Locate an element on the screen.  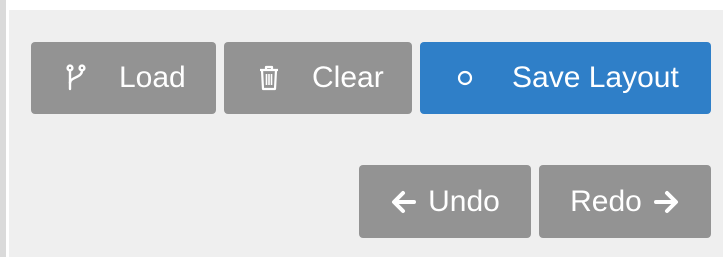
arrow-right-icon is located at coordinates (666, 202).